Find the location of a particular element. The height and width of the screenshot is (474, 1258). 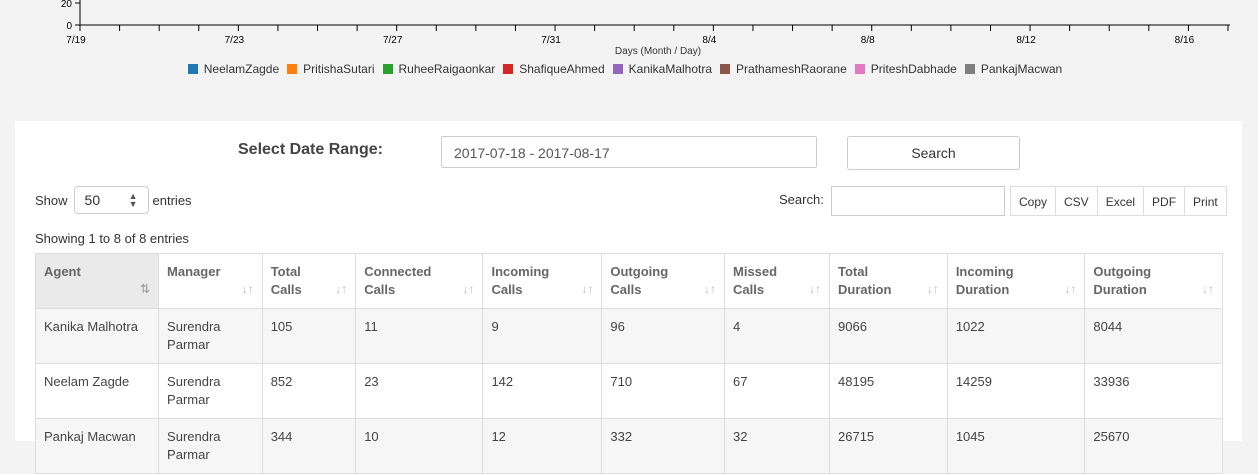

table-cell: 852 is located at coordinates (309, 391).